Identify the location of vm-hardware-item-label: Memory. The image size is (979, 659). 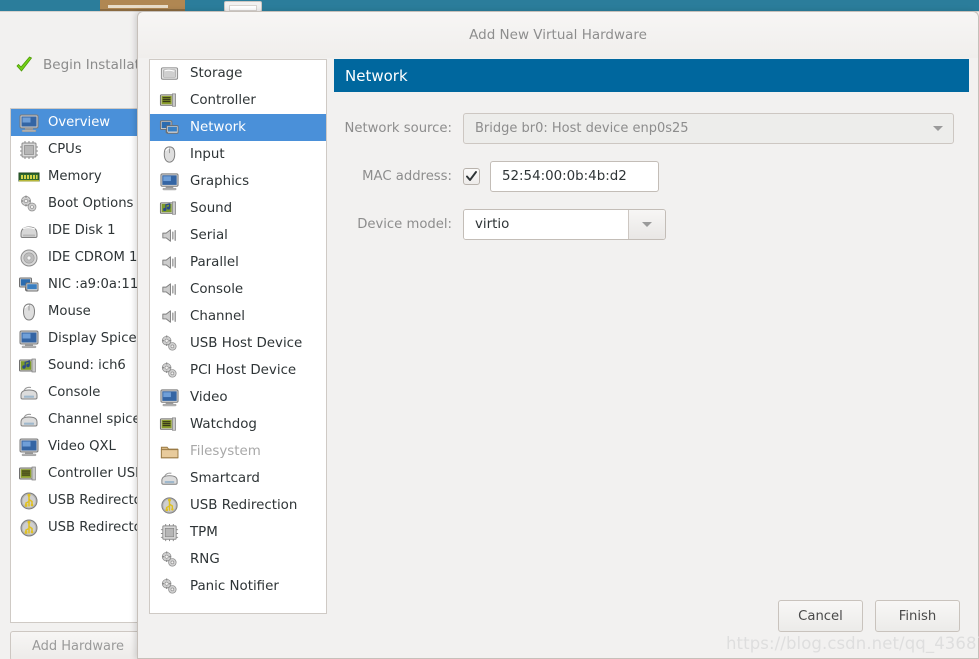
(75, 176).